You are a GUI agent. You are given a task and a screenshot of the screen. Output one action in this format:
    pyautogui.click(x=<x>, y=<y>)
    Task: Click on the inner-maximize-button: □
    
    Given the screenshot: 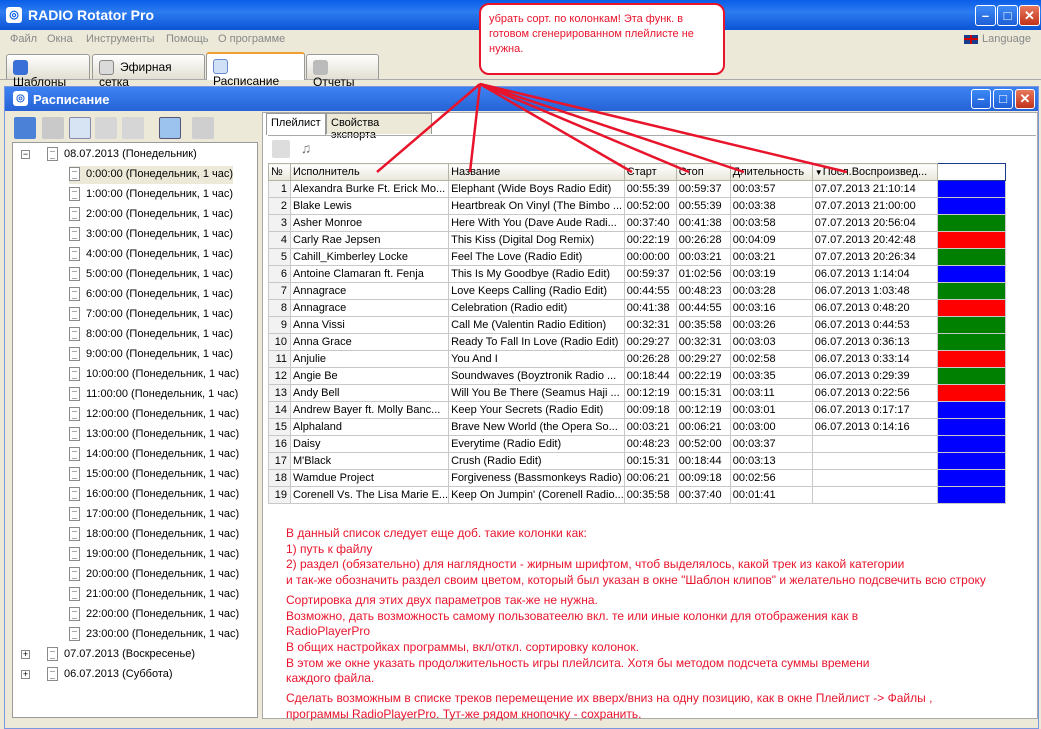 What is the action you would take?
    pyautogui.click(x=1003, y=99)
    